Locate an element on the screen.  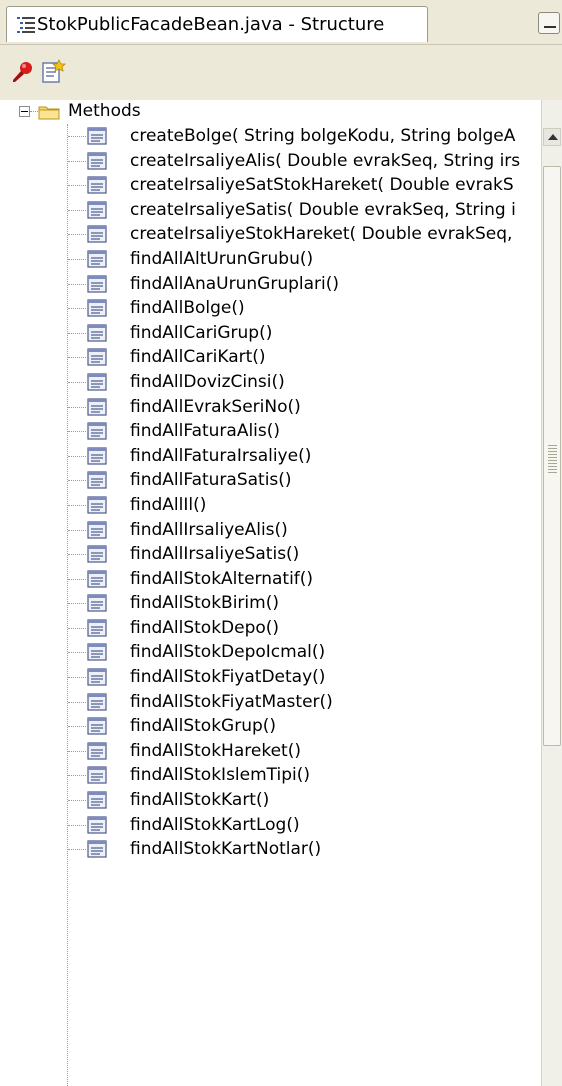
tree-item-method: findAllCariGrup() is located at coordinates (270, 333).